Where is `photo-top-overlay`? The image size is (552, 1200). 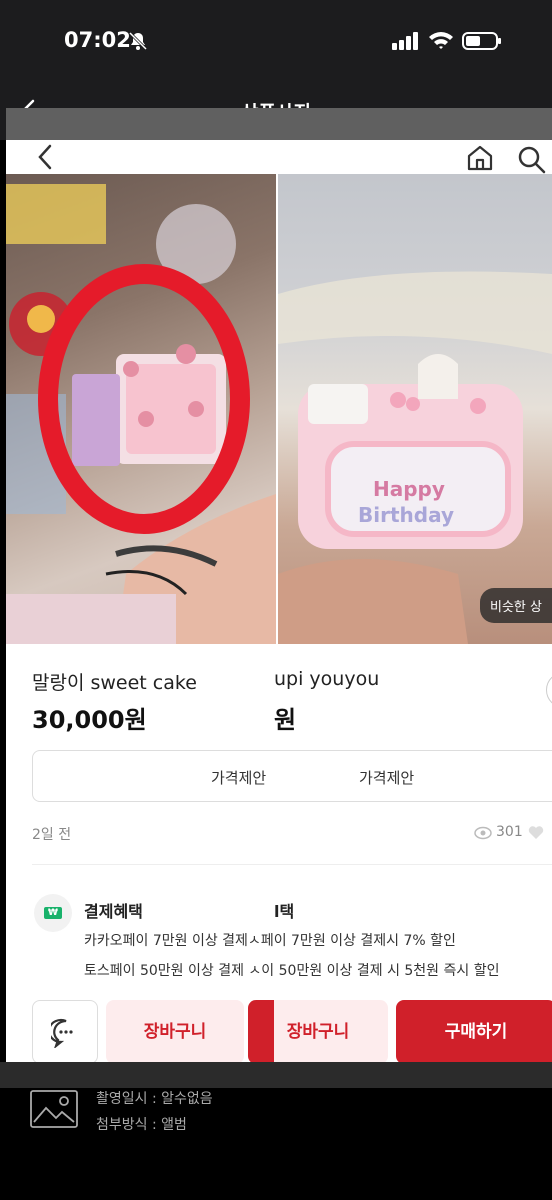
photo-top-overlay is located at coordinates (279, 124).